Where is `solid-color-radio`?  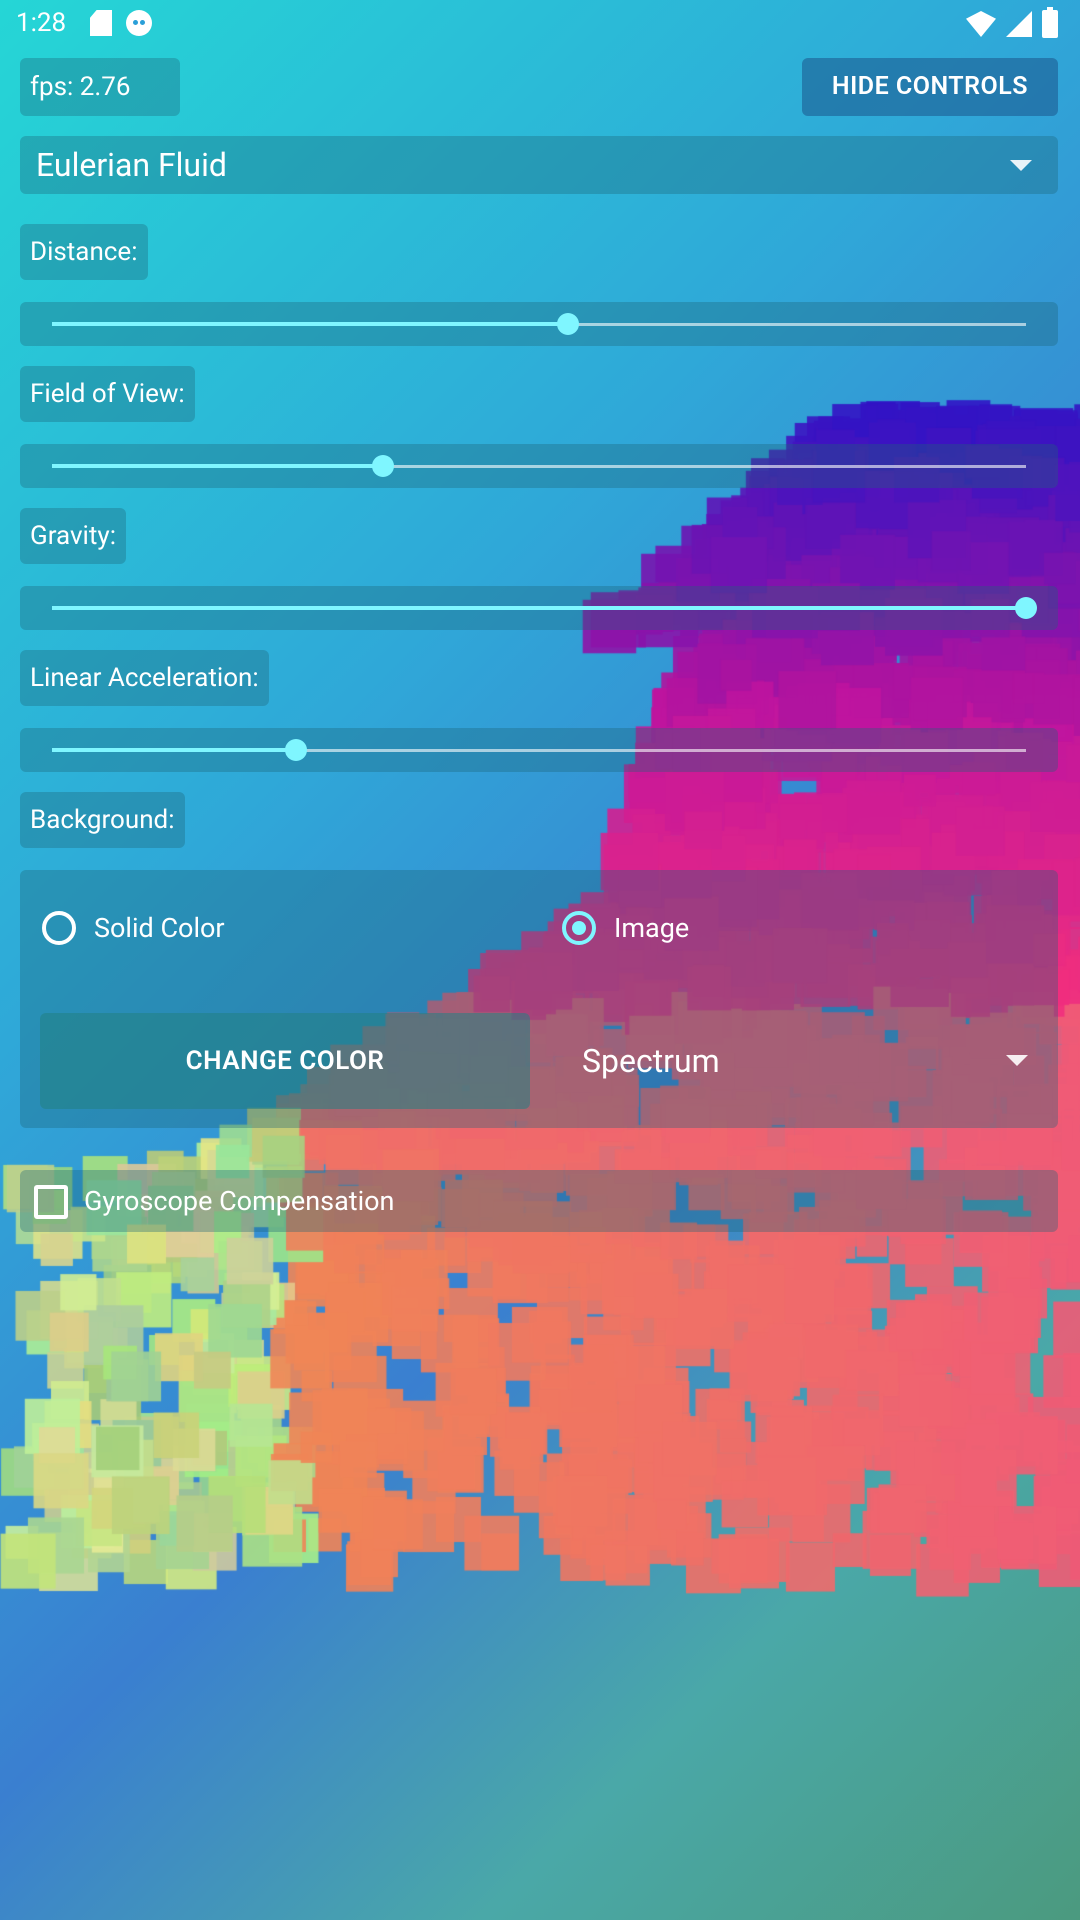
solid-color-radio is located at coordinates (59, 928).